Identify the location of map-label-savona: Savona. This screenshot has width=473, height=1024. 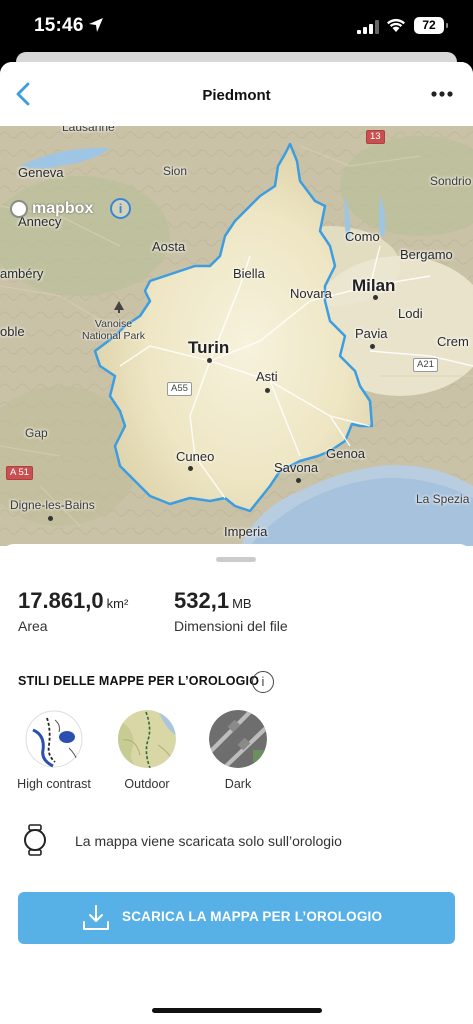
(296, 467).